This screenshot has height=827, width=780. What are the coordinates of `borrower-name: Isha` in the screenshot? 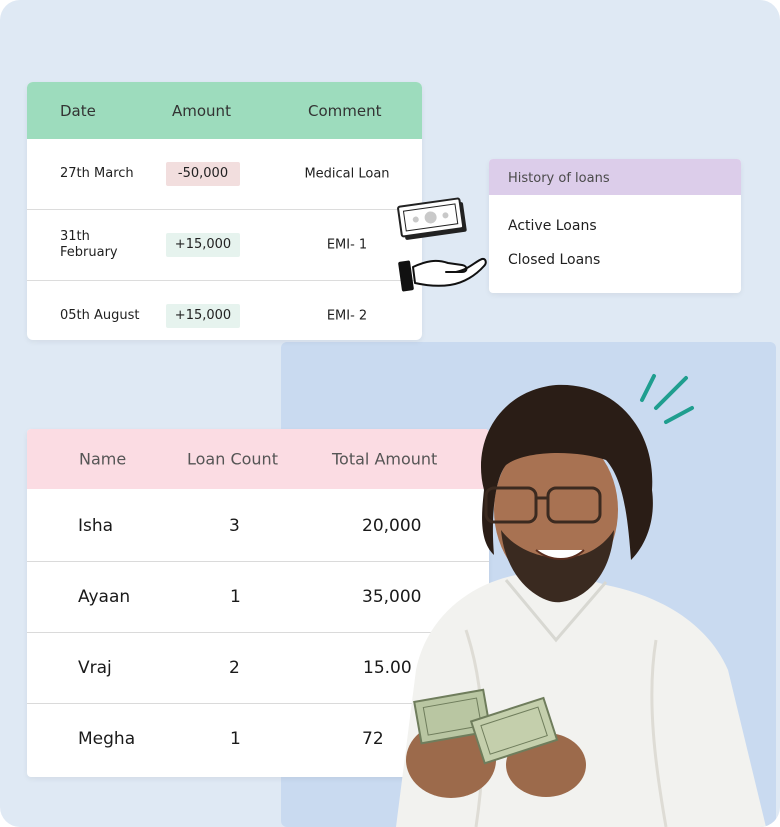 It's located at (96, 526).